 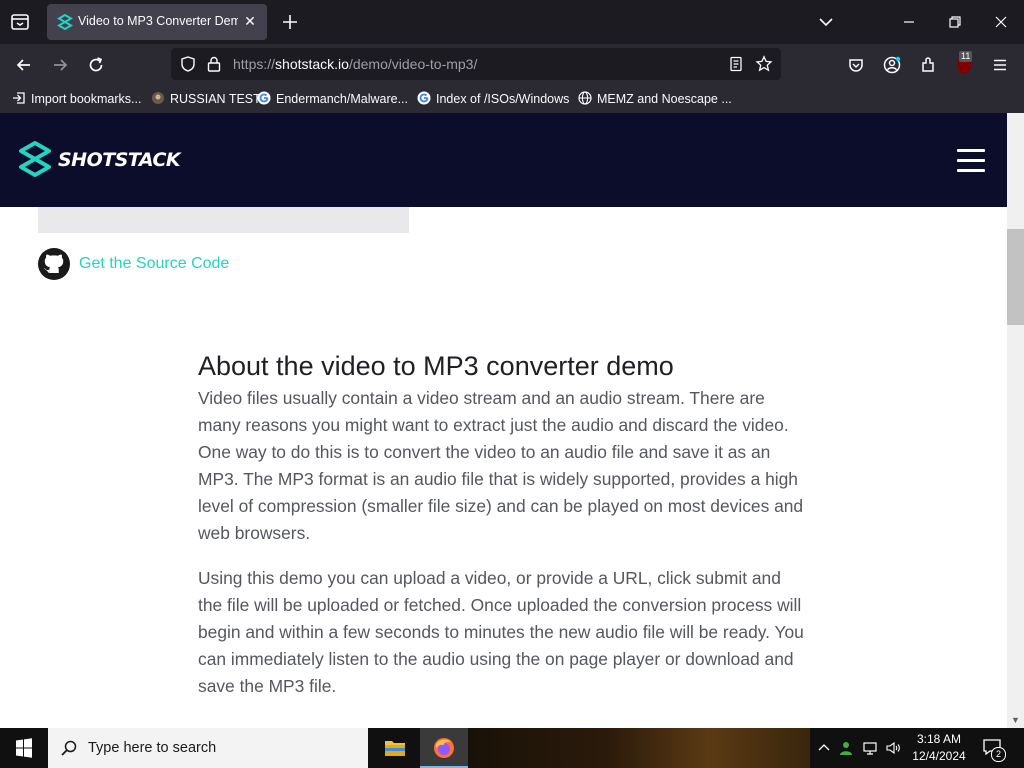 What do you see at coordinates (846, 748) in the screenshot?
I see `people-tray-icon` at bounding box center [846, 748].